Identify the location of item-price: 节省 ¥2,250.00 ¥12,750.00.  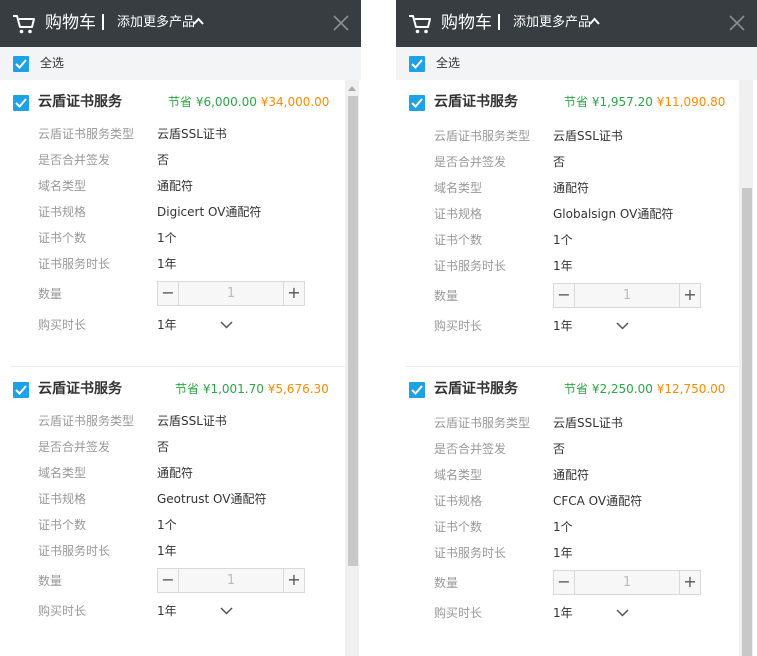
(644, 389).